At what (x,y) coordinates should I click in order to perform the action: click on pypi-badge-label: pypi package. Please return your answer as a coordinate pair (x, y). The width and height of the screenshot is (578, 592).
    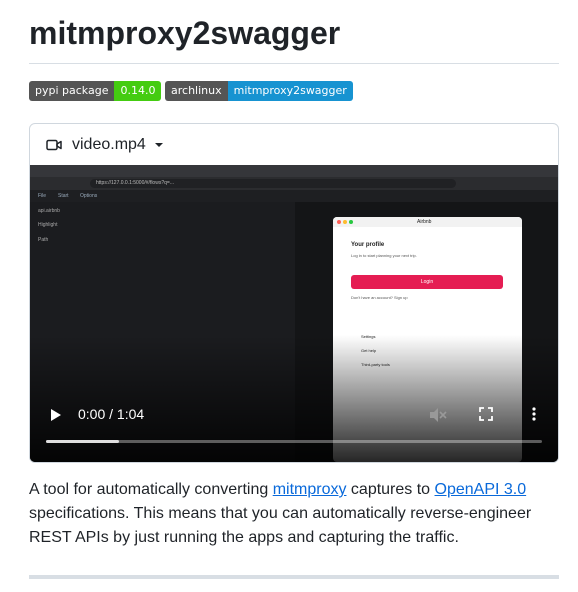
    Looking at the image, I should click on (72, 91).